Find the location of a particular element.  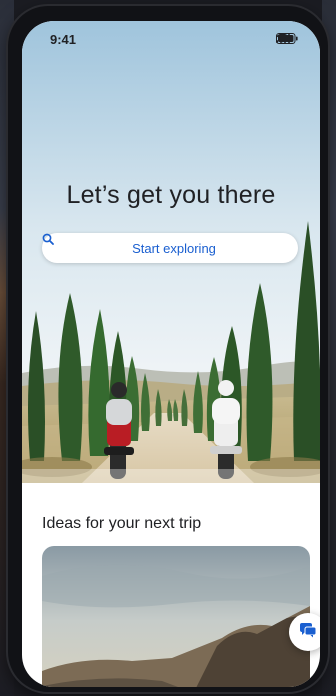

chat-button is located at coordinates (304, 632).